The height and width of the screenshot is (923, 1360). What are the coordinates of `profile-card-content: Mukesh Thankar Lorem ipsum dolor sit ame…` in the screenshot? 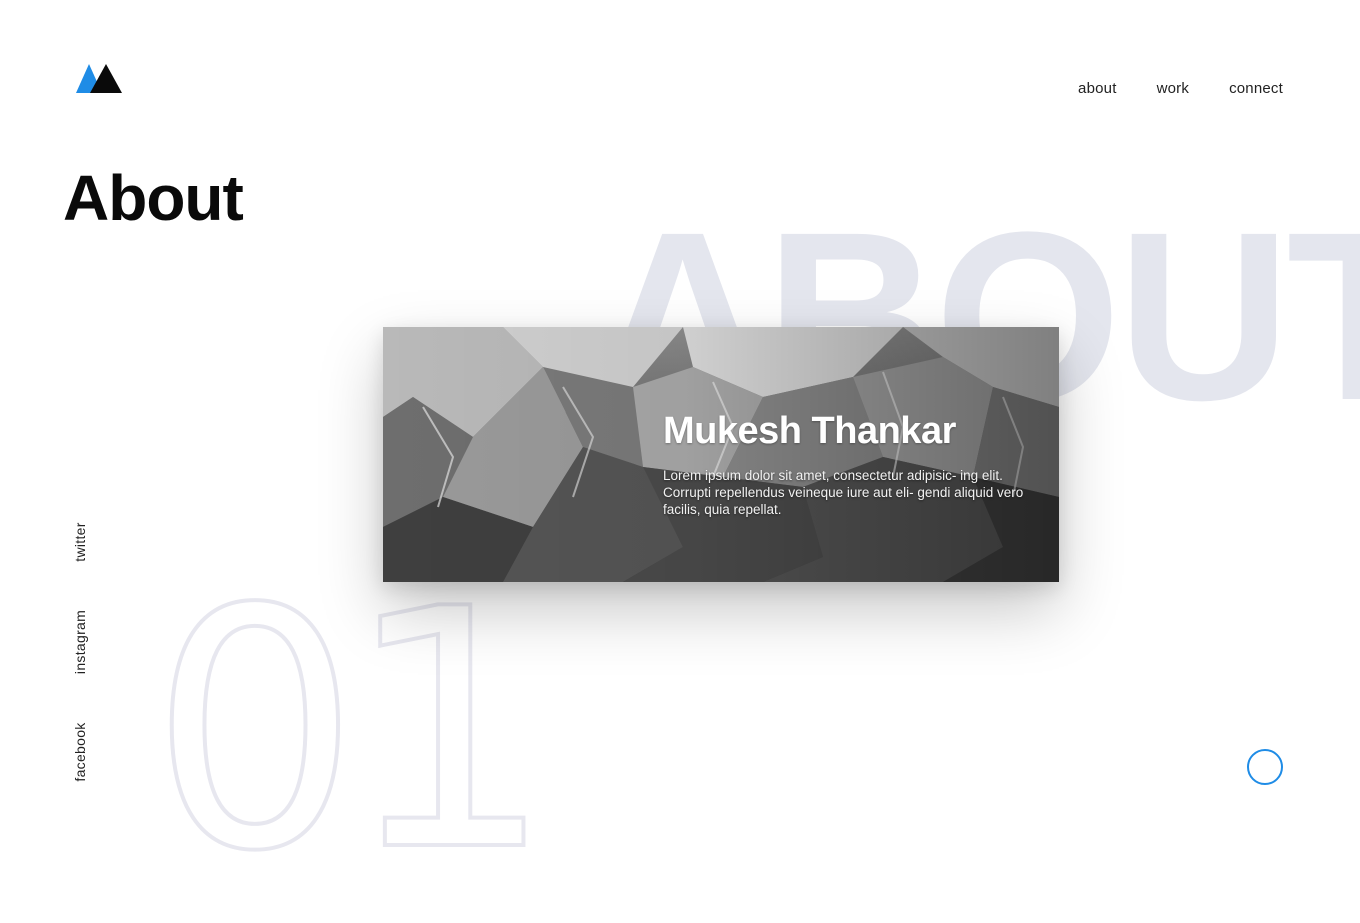 It's located at (848, 463).